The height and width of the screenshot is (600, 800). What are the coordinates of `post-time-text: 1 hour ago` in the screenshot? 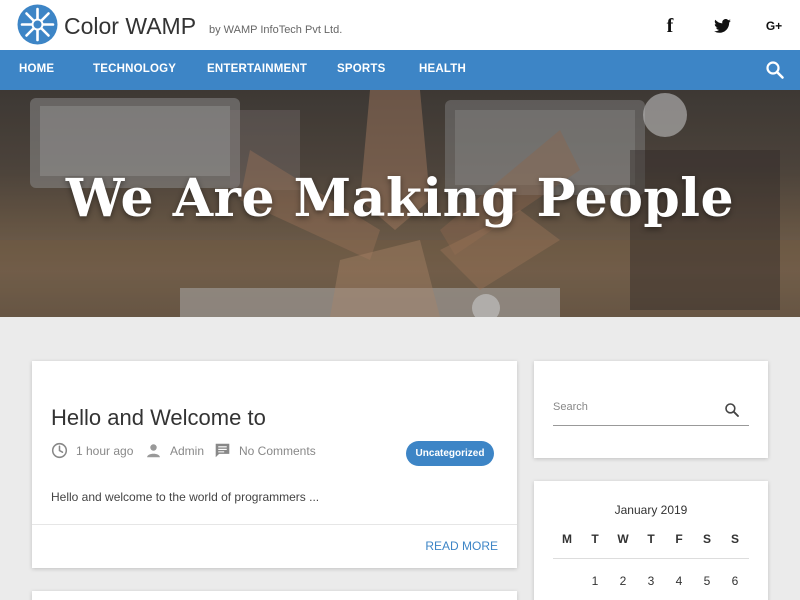 It's located at (105, 450).